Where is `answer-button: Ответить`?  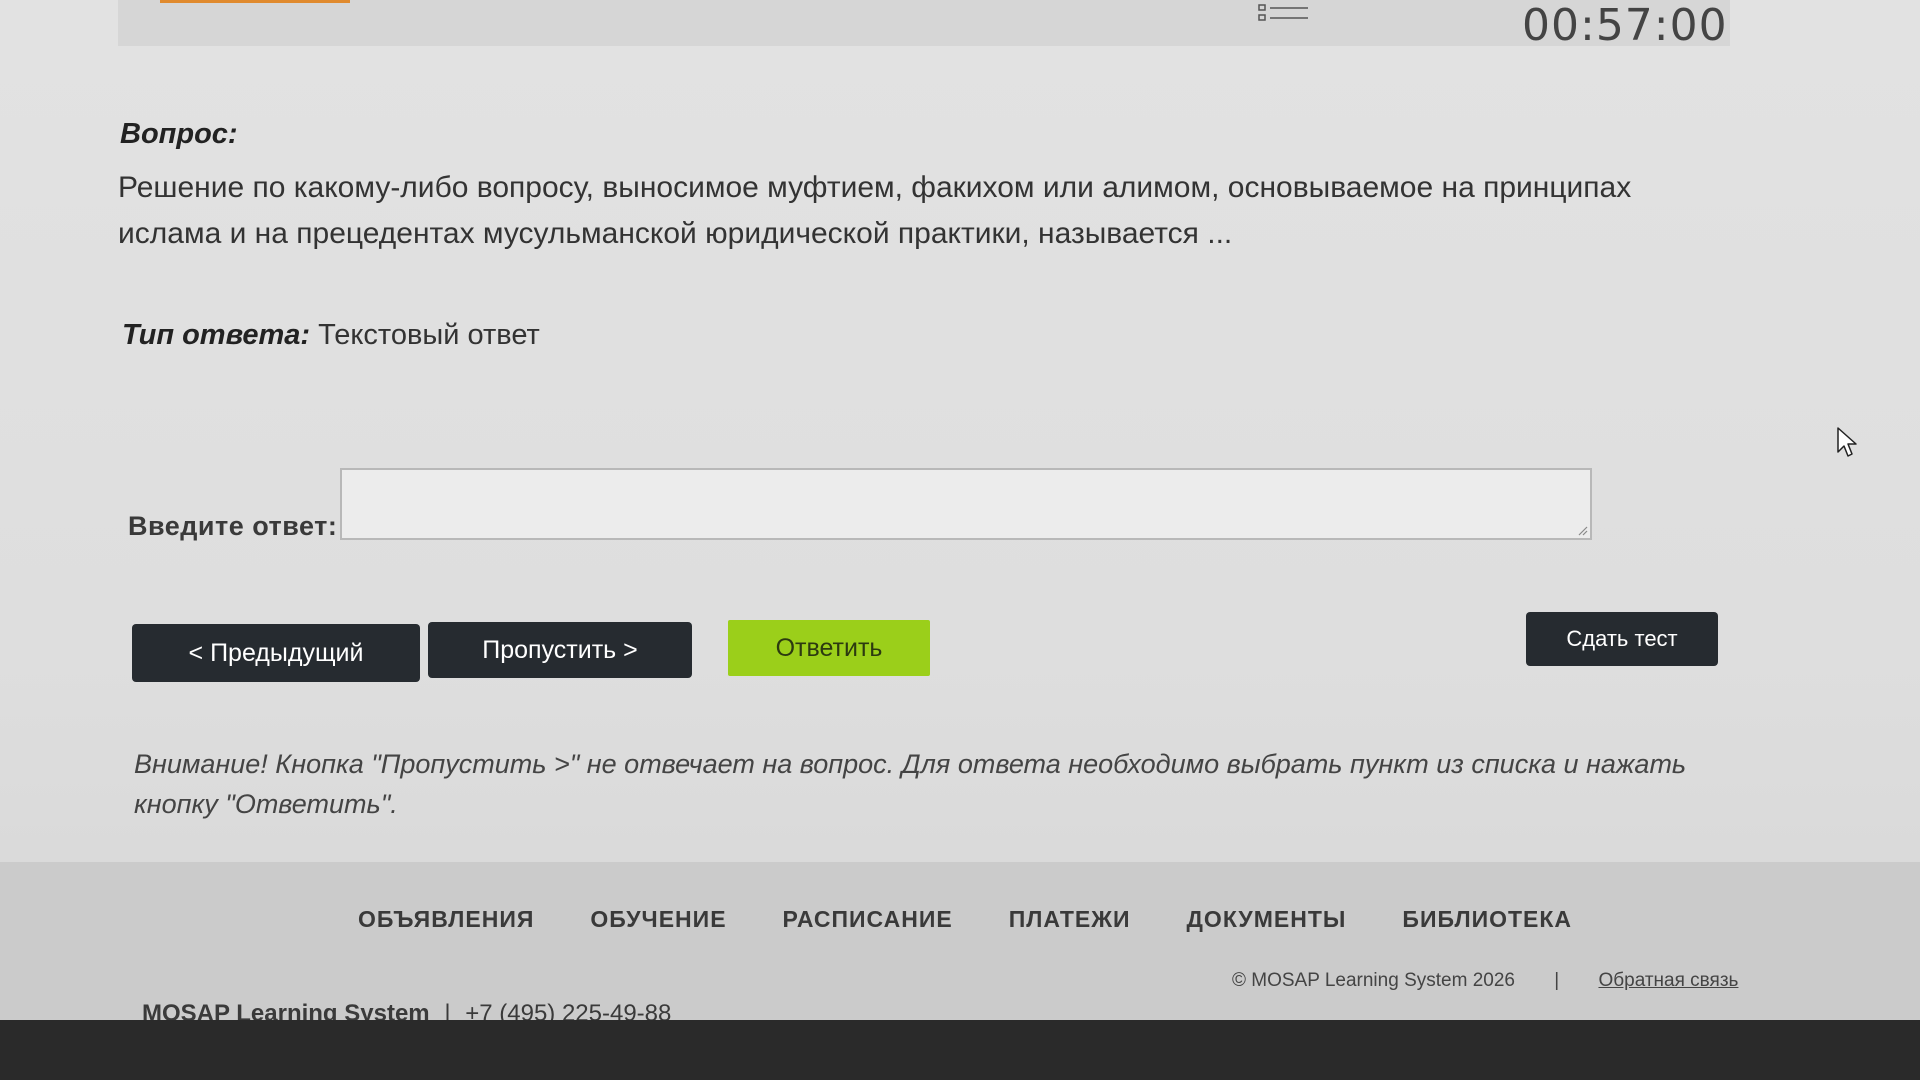
answer-button: Ответить is located at coordinates (829, 648).